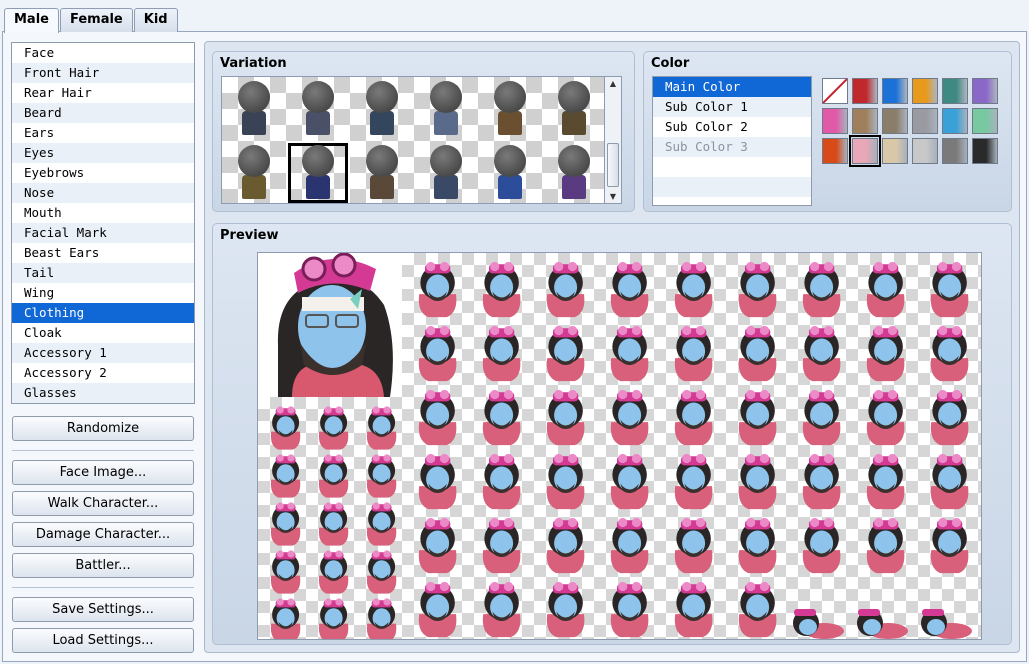 The image size is (1029, 664). Describe the element at coordinates (103, 333) in the screenshot. I see `part-item: Cloak` at that location.